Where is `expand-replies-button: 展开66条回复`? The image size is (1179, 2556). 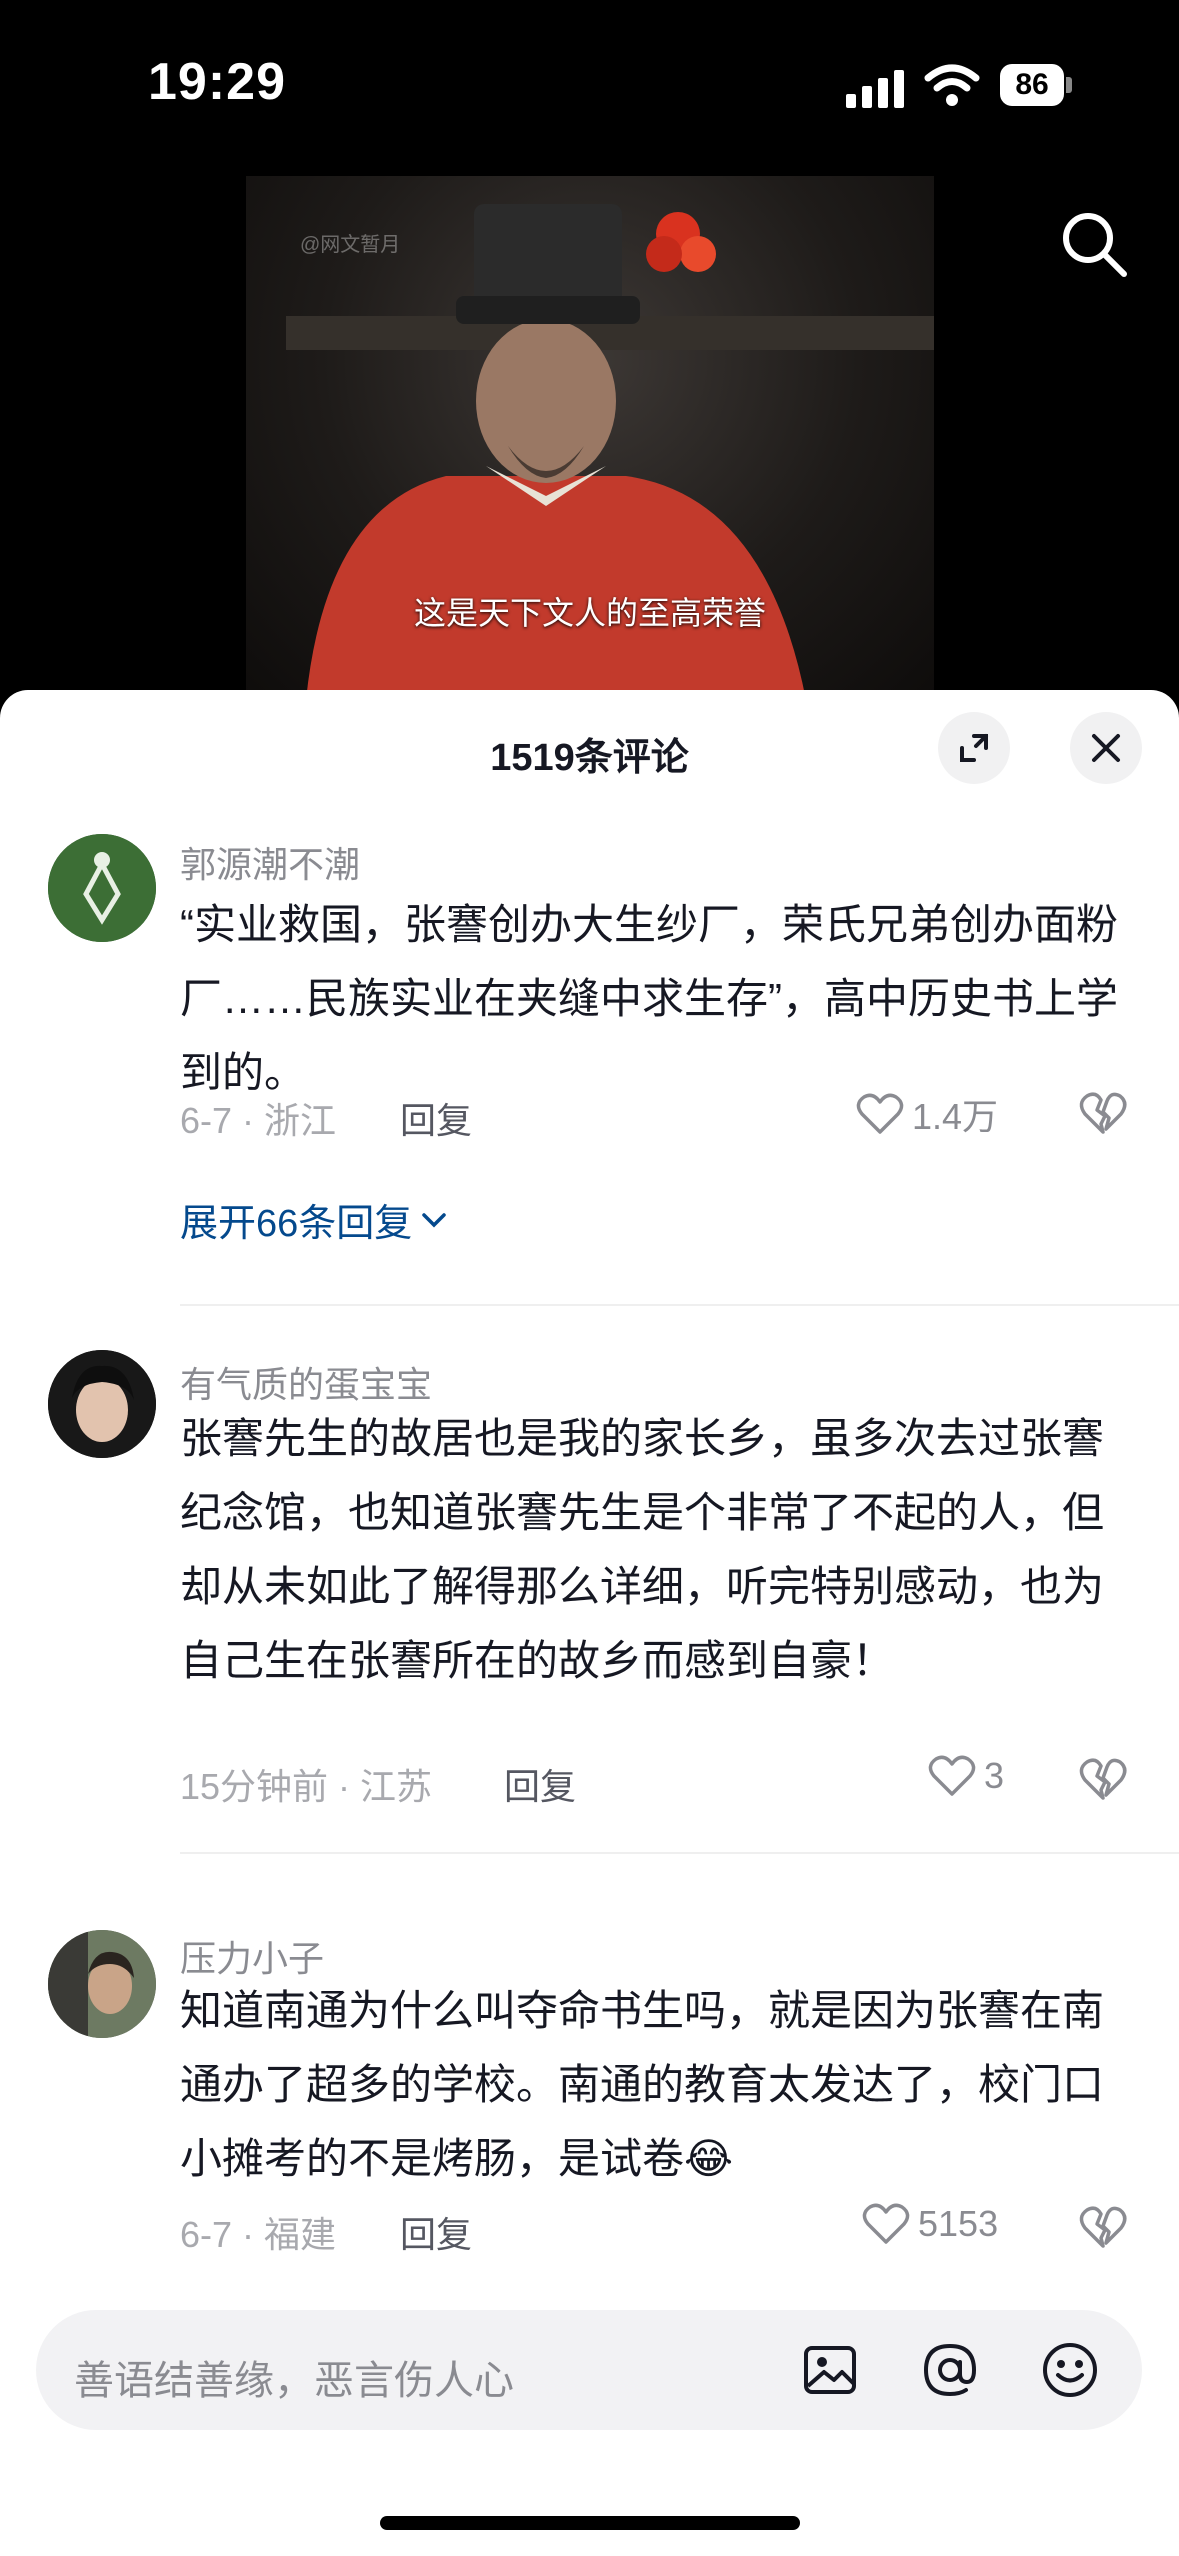
expand-replies-button: 展开66条回复 is located at coordinates (315, 1219).